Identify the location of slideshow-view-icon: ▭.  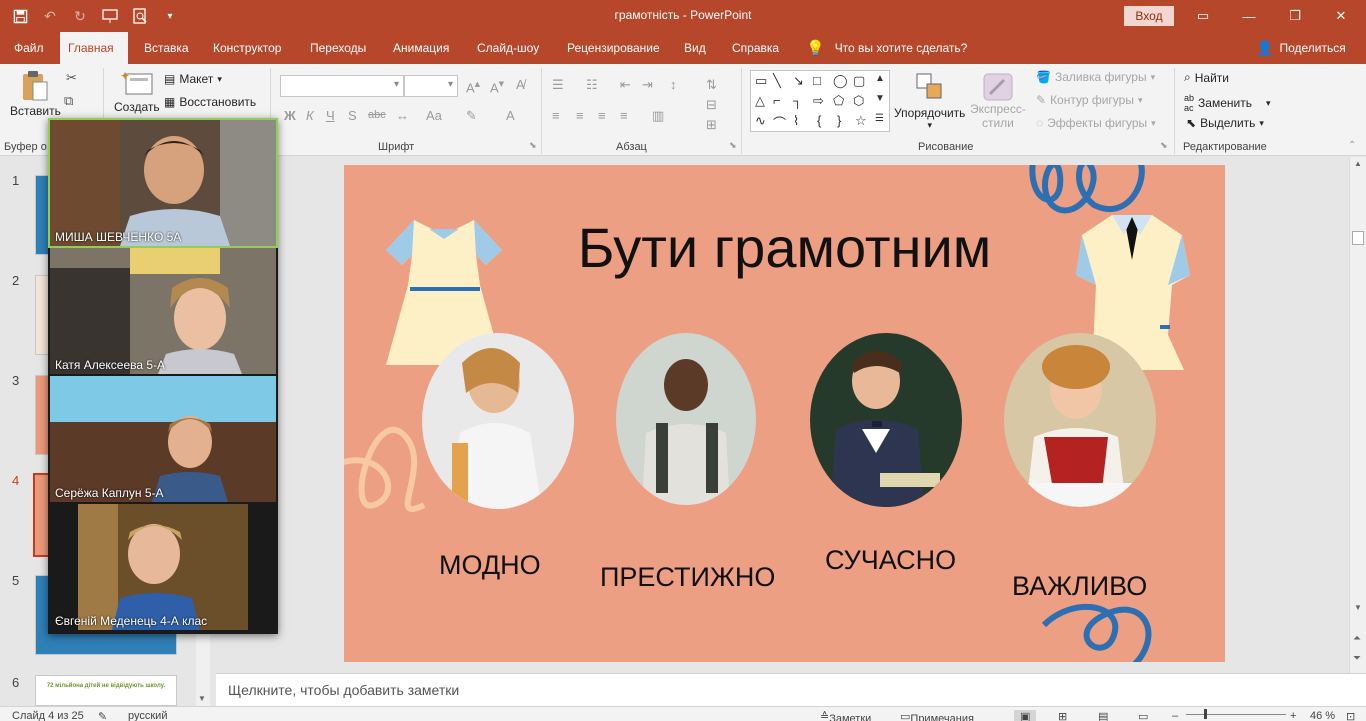
(1143, 715).